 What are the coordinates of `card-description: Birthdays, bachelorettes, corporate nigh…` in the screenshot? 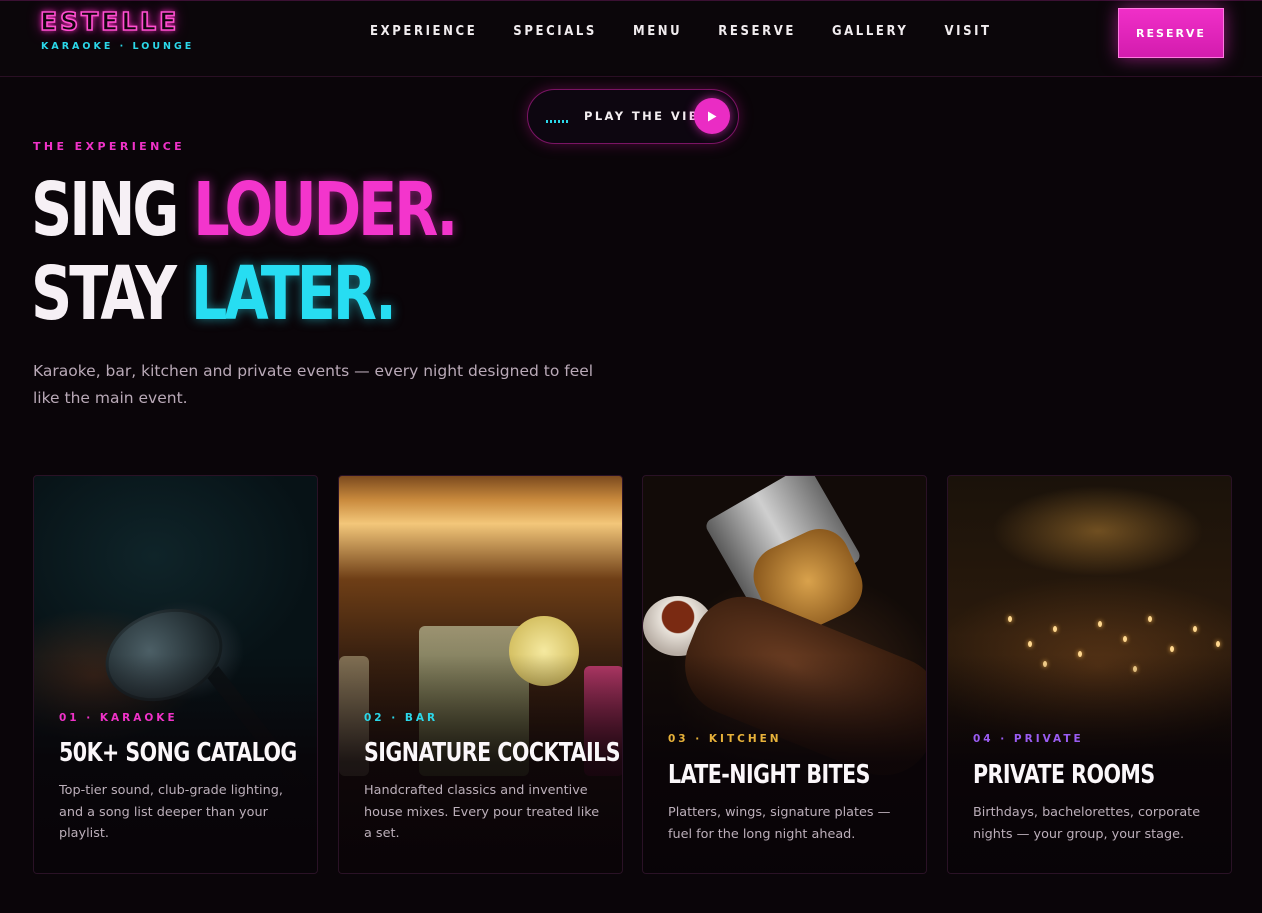 It's located at (1087, 823).